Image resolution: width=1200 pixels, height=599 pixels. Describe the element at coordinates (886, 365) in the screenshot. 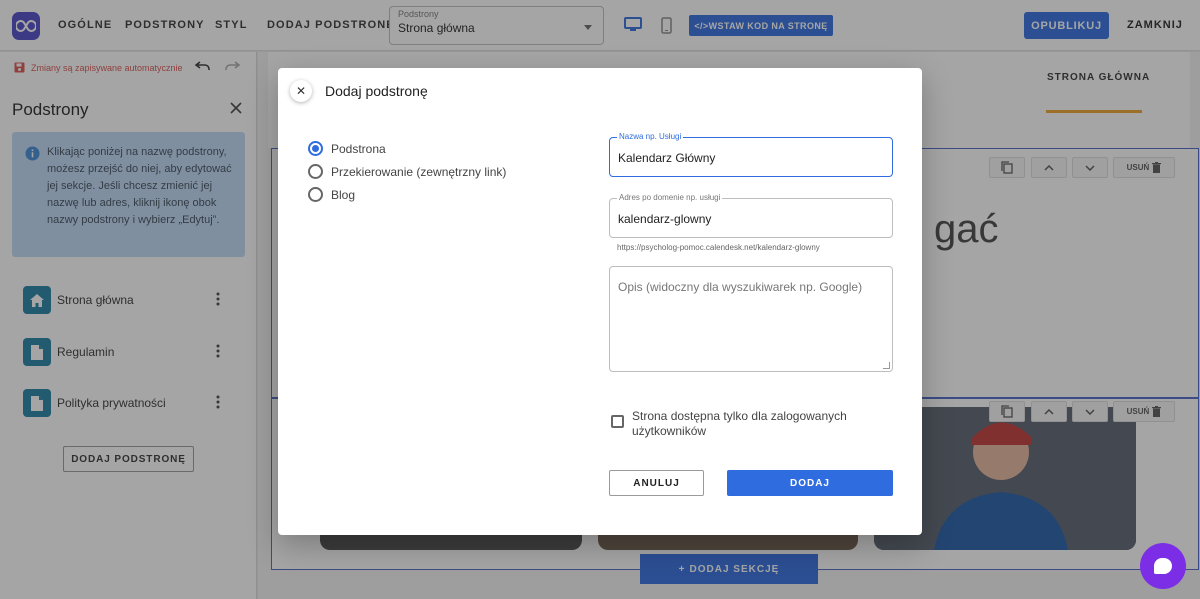

I see `resize-handle` at that location.